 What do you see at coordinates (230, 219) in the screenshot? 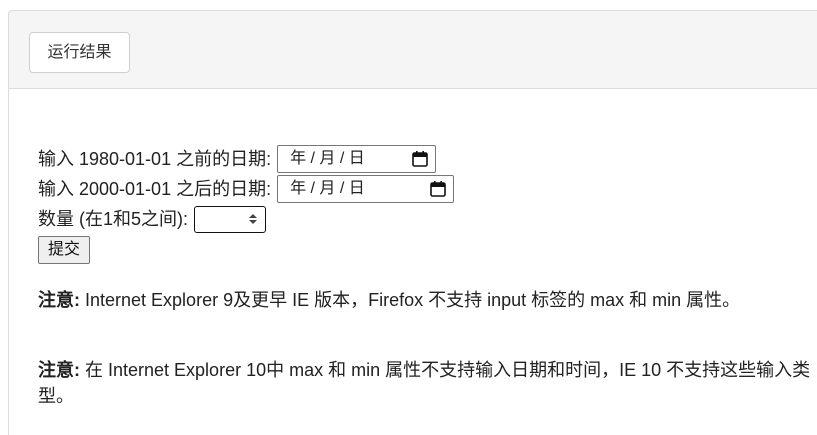
I see `quantity-input` at bounding box center [230, 219].